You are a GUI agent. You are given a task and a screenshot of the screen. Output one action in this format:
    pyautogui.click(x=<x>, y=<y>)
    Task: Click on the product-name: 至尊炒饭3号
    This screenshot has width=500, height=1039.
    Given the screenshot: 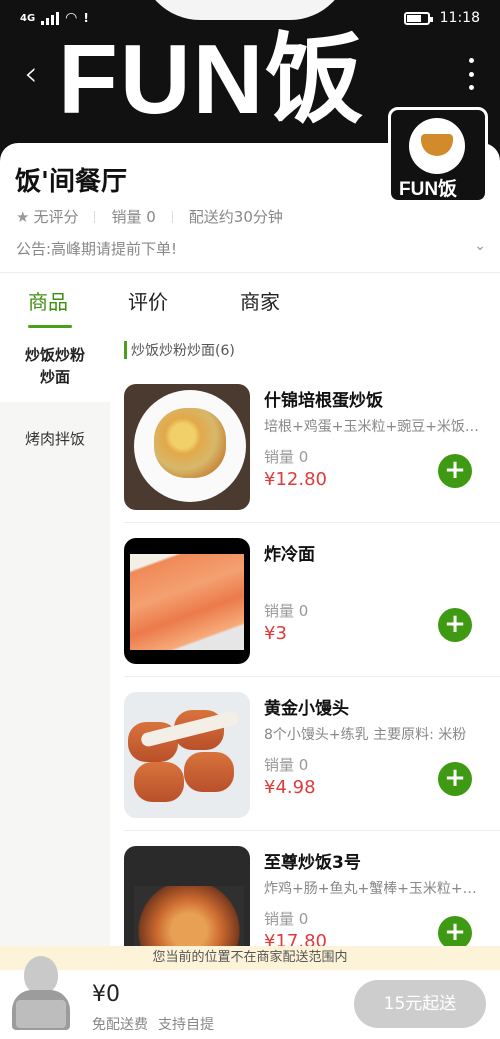 What is the action you would take?
    pyautogui.click(x=312, y=863)
    